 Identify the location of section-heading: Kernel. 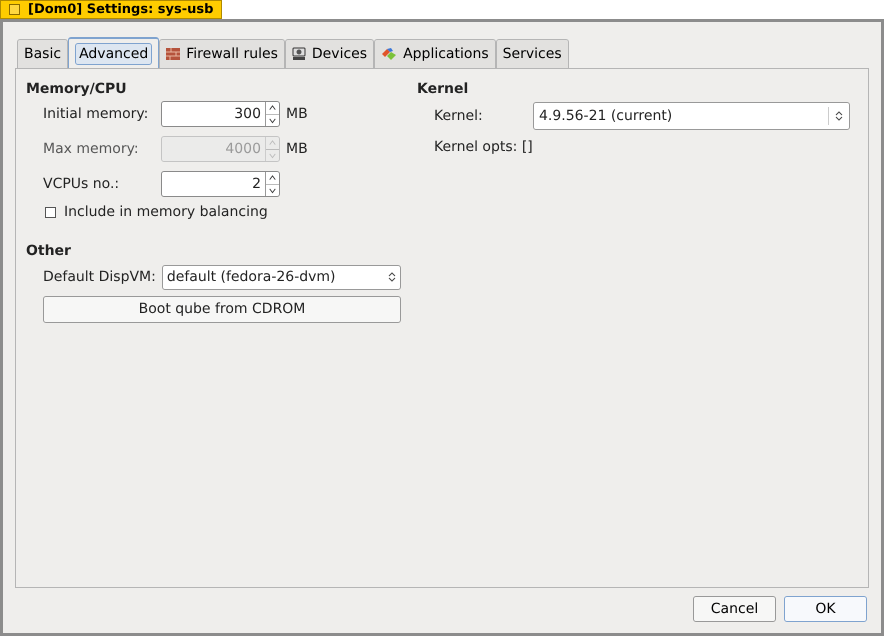
(443, 89).